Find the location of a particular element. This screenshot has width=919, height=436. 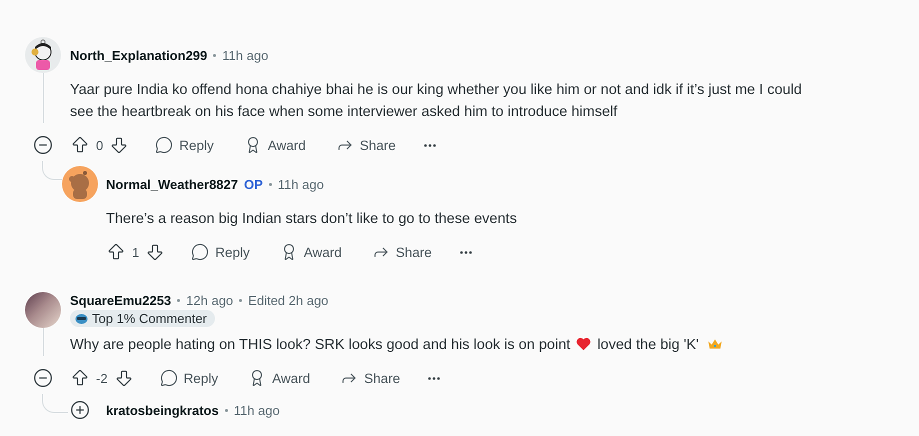

comment-text: Yaar pure India ko offend hona chahiye bhai he is our king whether you like him or not and idk if it’s just me I could see the heartbreak on his face when some interviewer asked him to introduce himself is located at coordinates (436, 101).